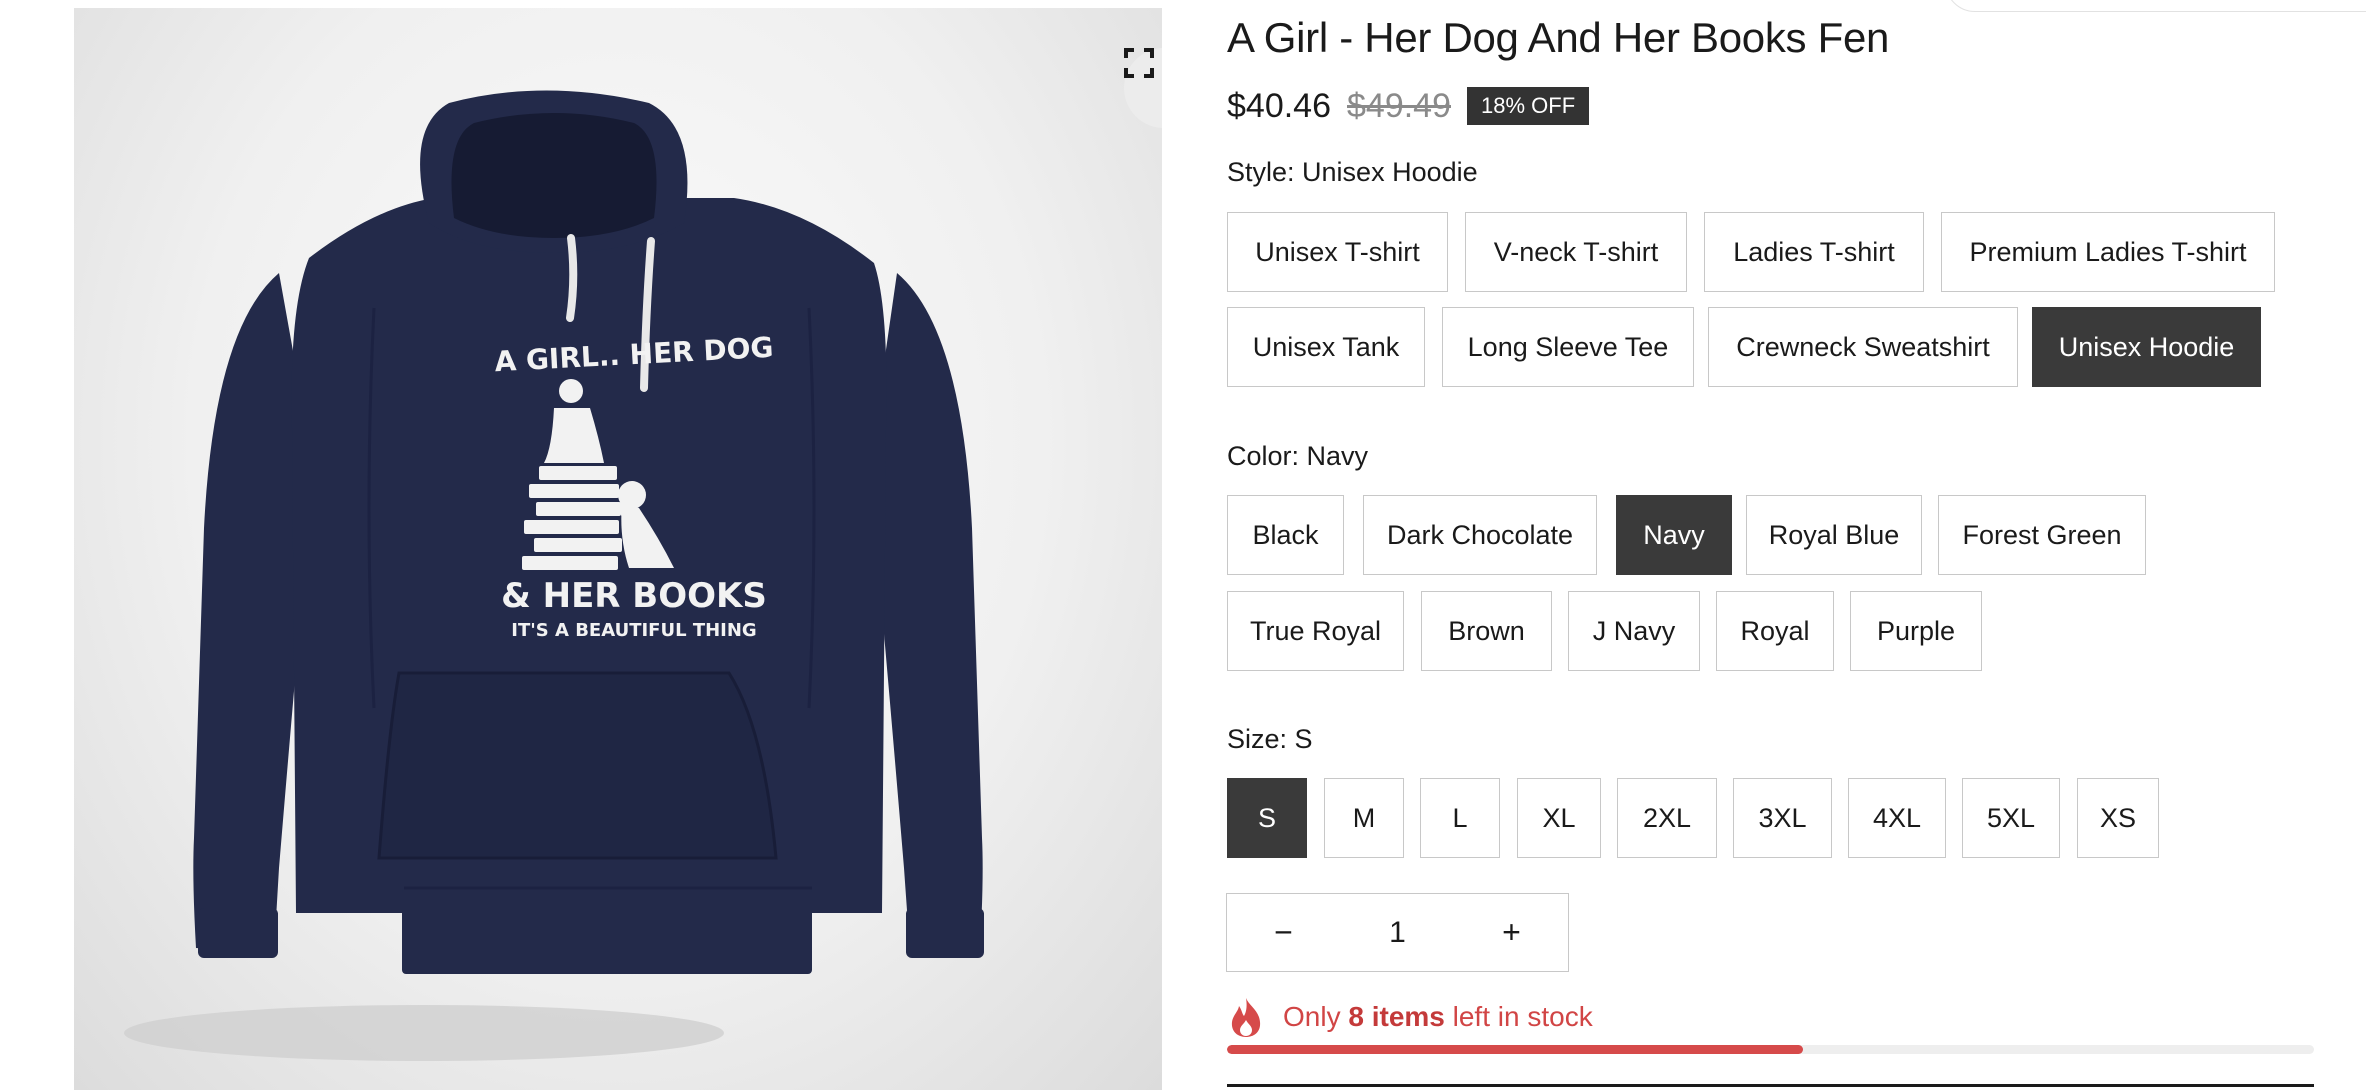  Describe the element at coordinates (1568, 347) in the screenshot. I see `style-option: Long Sleeve Tee` at that location.